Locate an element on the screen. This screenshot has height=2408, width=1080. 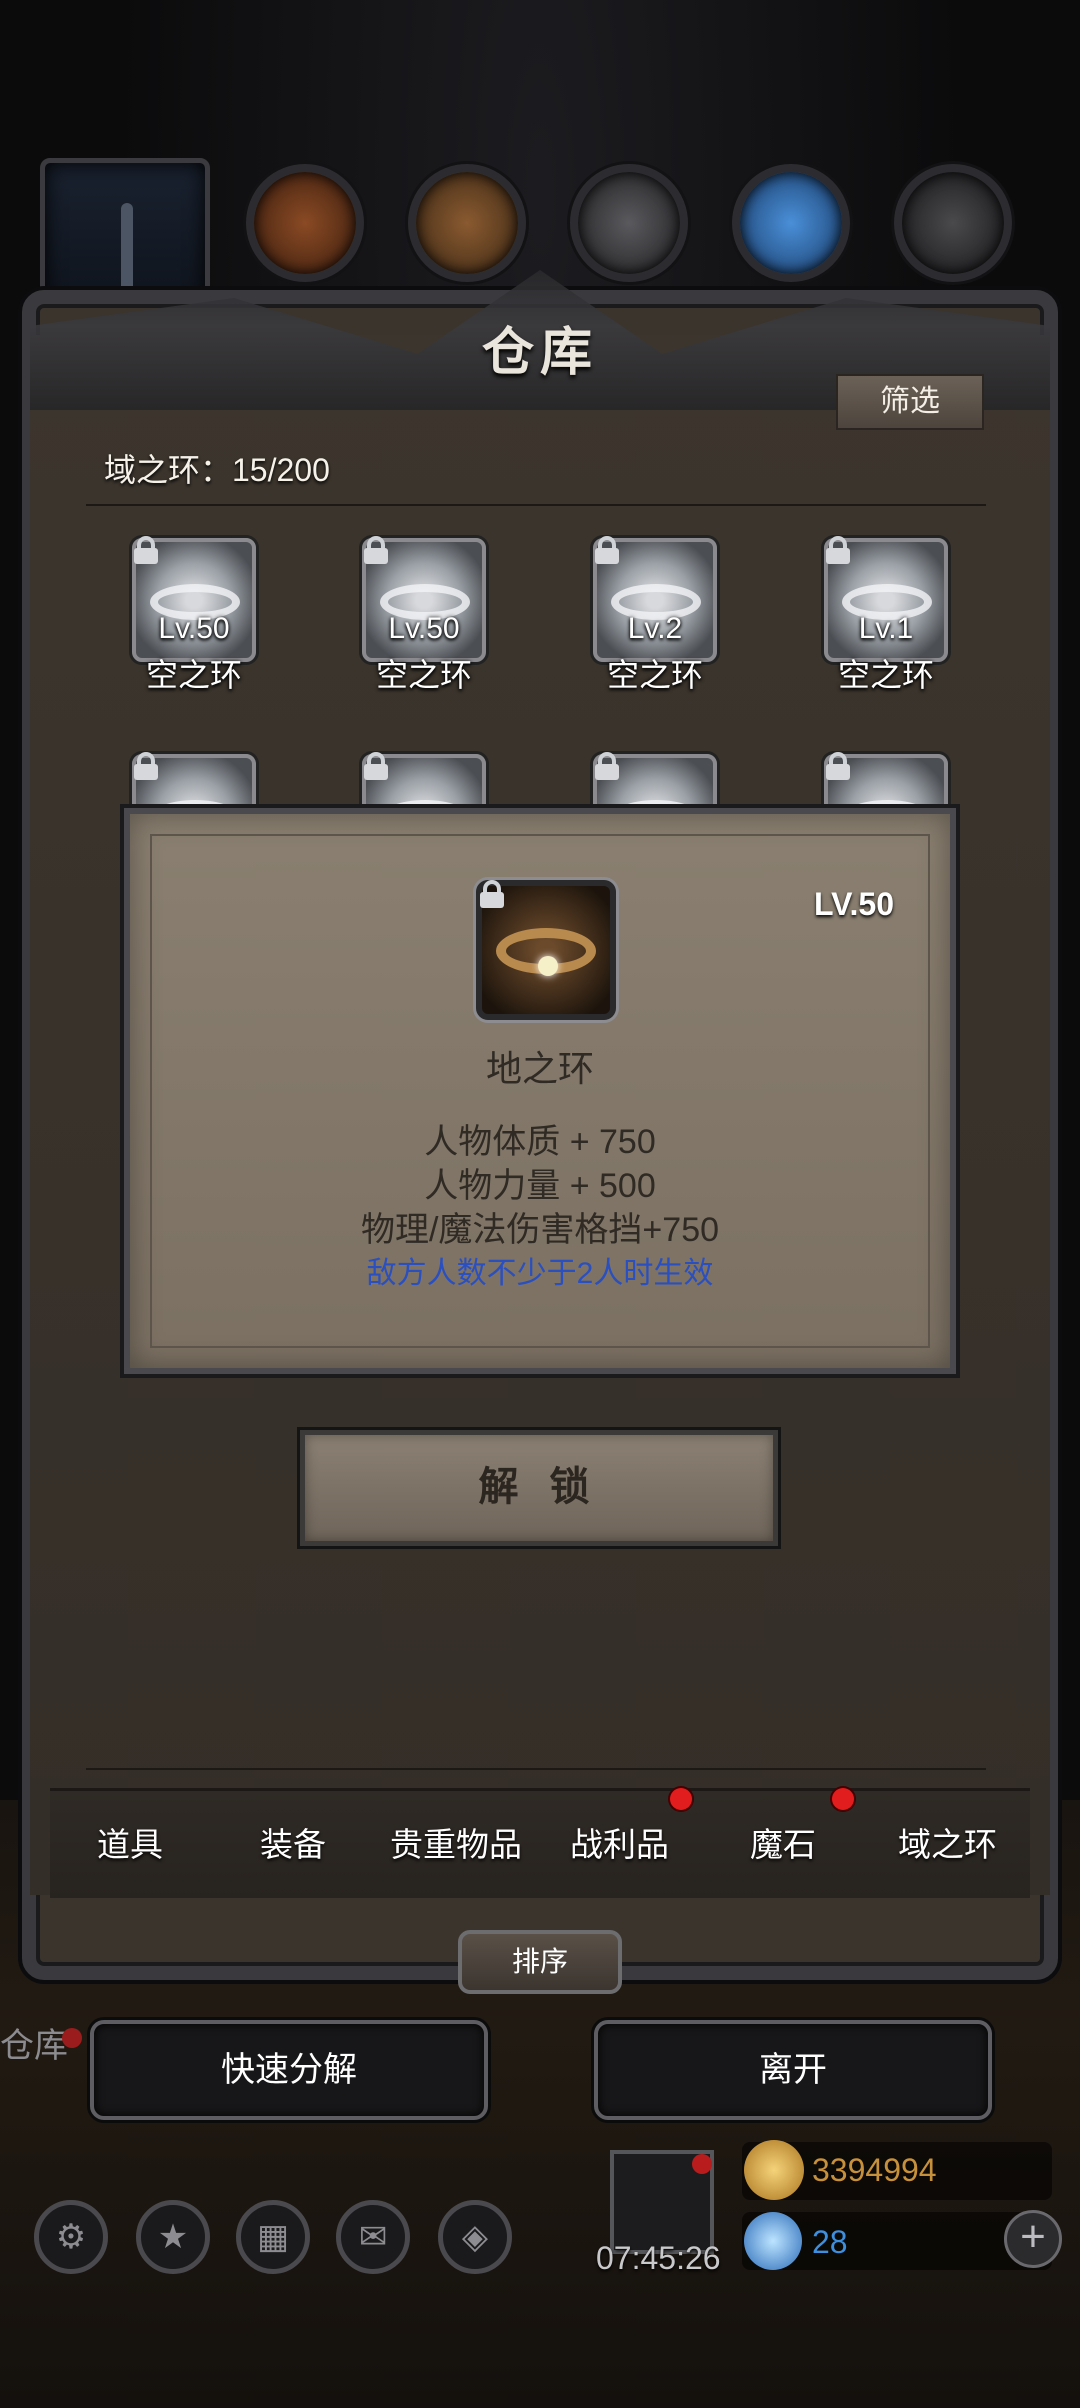
stone-resource-icon is located at coordinates (953, 223).